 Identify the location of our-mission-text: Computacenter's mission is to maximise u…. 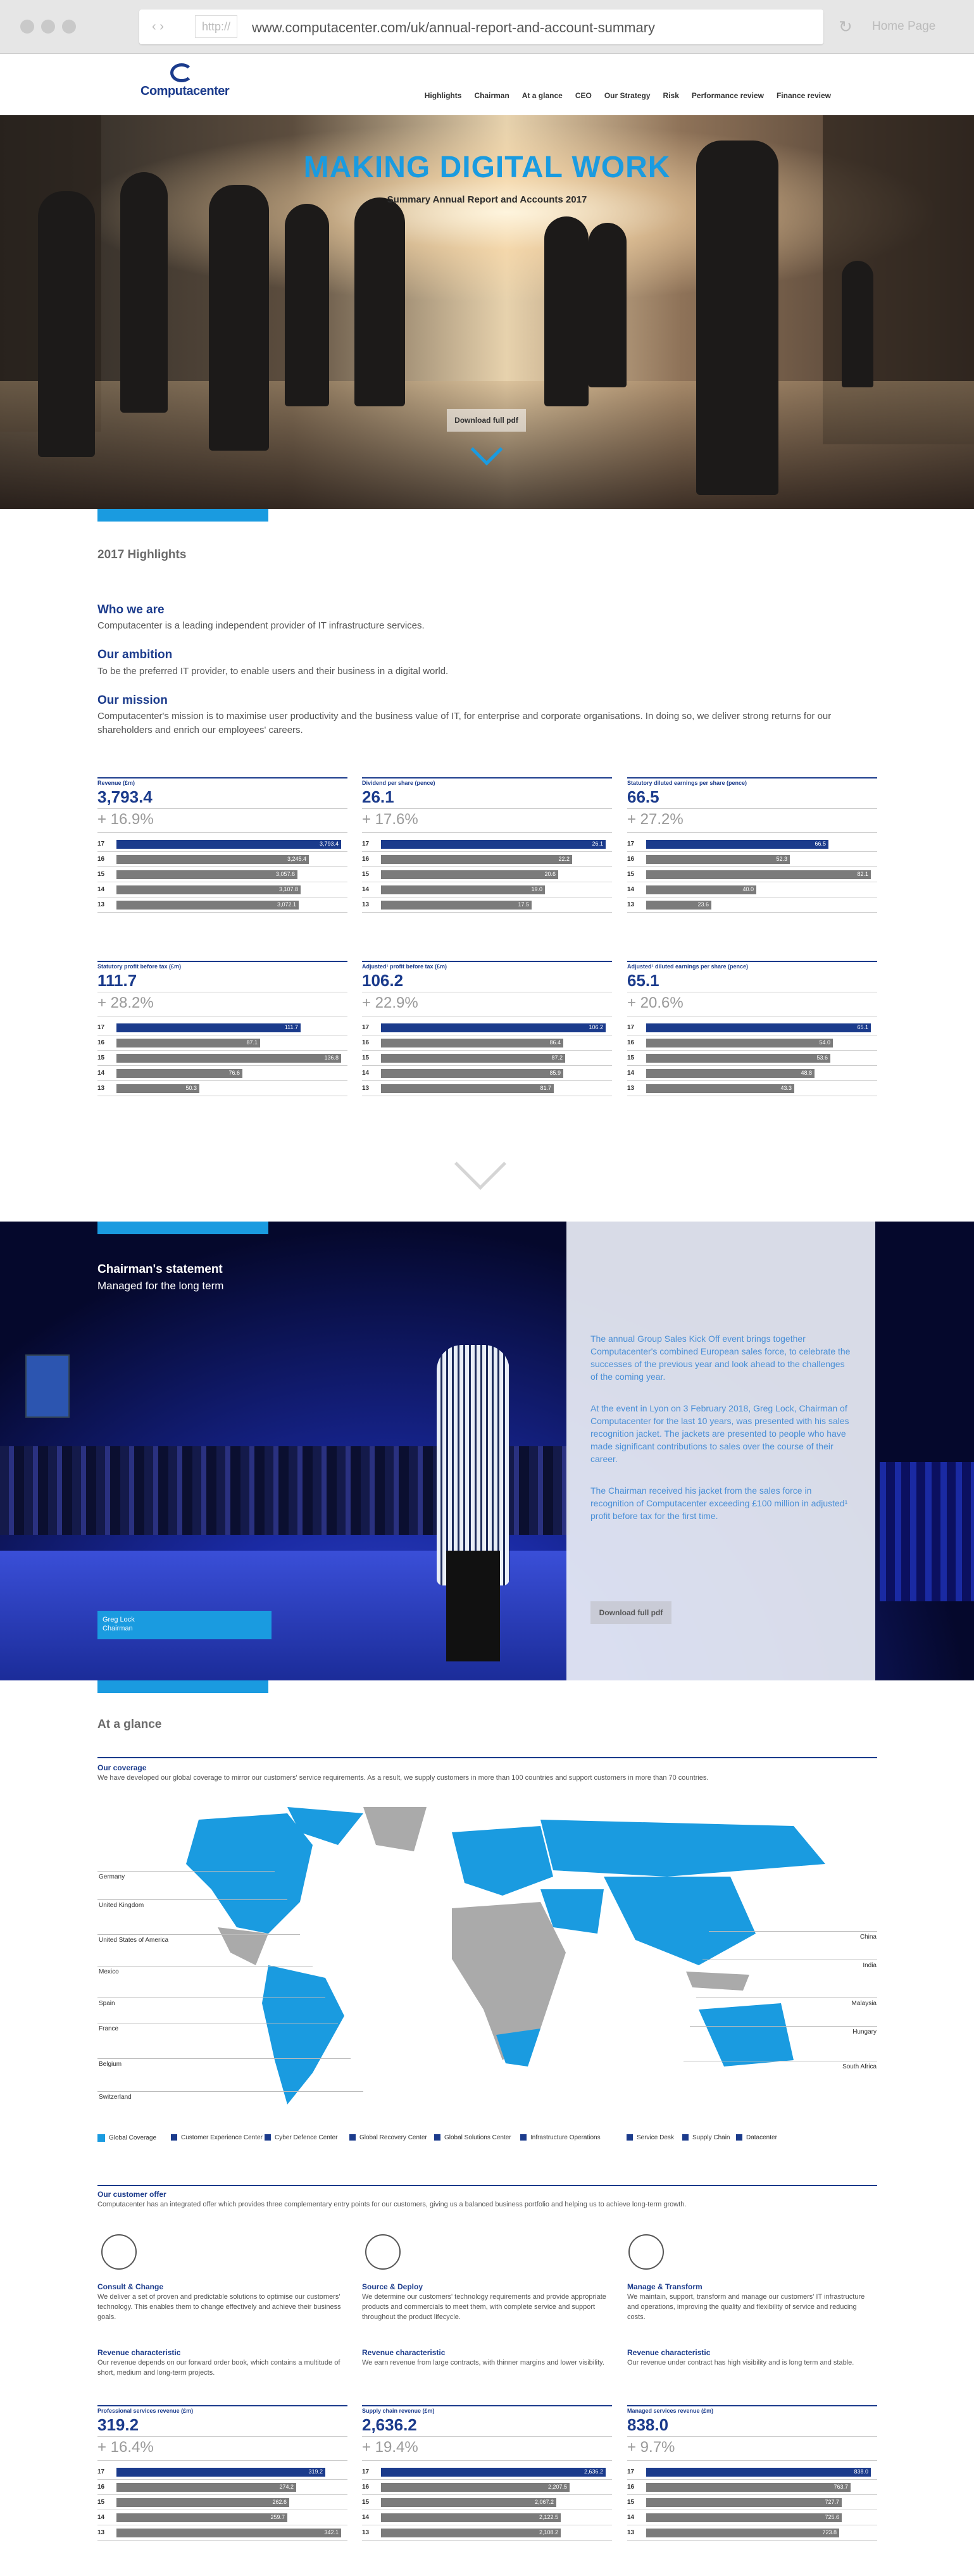
(464, 717).